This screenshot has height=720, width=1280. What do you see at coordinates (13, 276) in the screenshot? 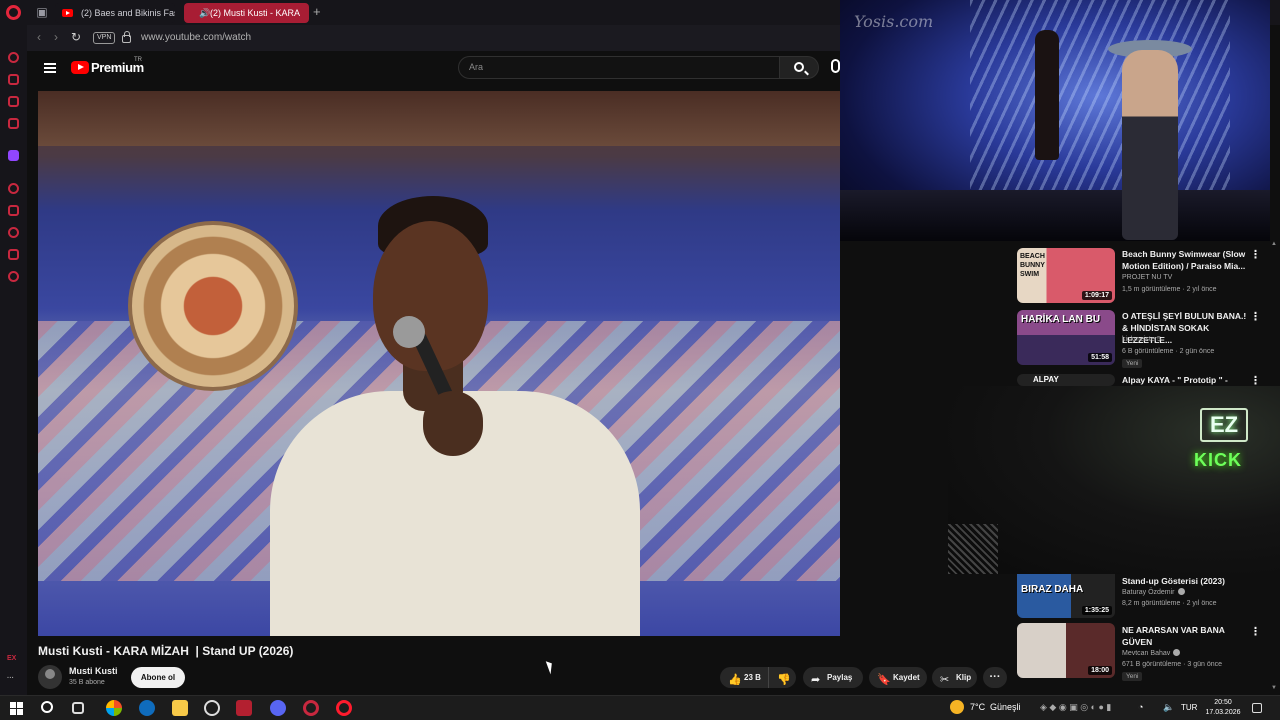
I see `sidebar-settings-icon` at bounding box center [13, 276].